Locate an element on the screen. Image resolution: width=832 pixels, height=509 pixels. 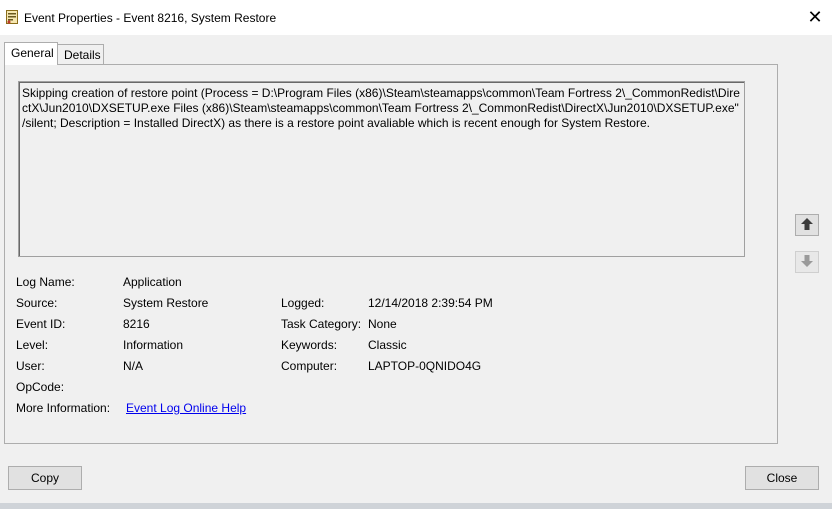
computer-value: LAPTOP-0QNIDO4G is located at coordinates (425, 366).